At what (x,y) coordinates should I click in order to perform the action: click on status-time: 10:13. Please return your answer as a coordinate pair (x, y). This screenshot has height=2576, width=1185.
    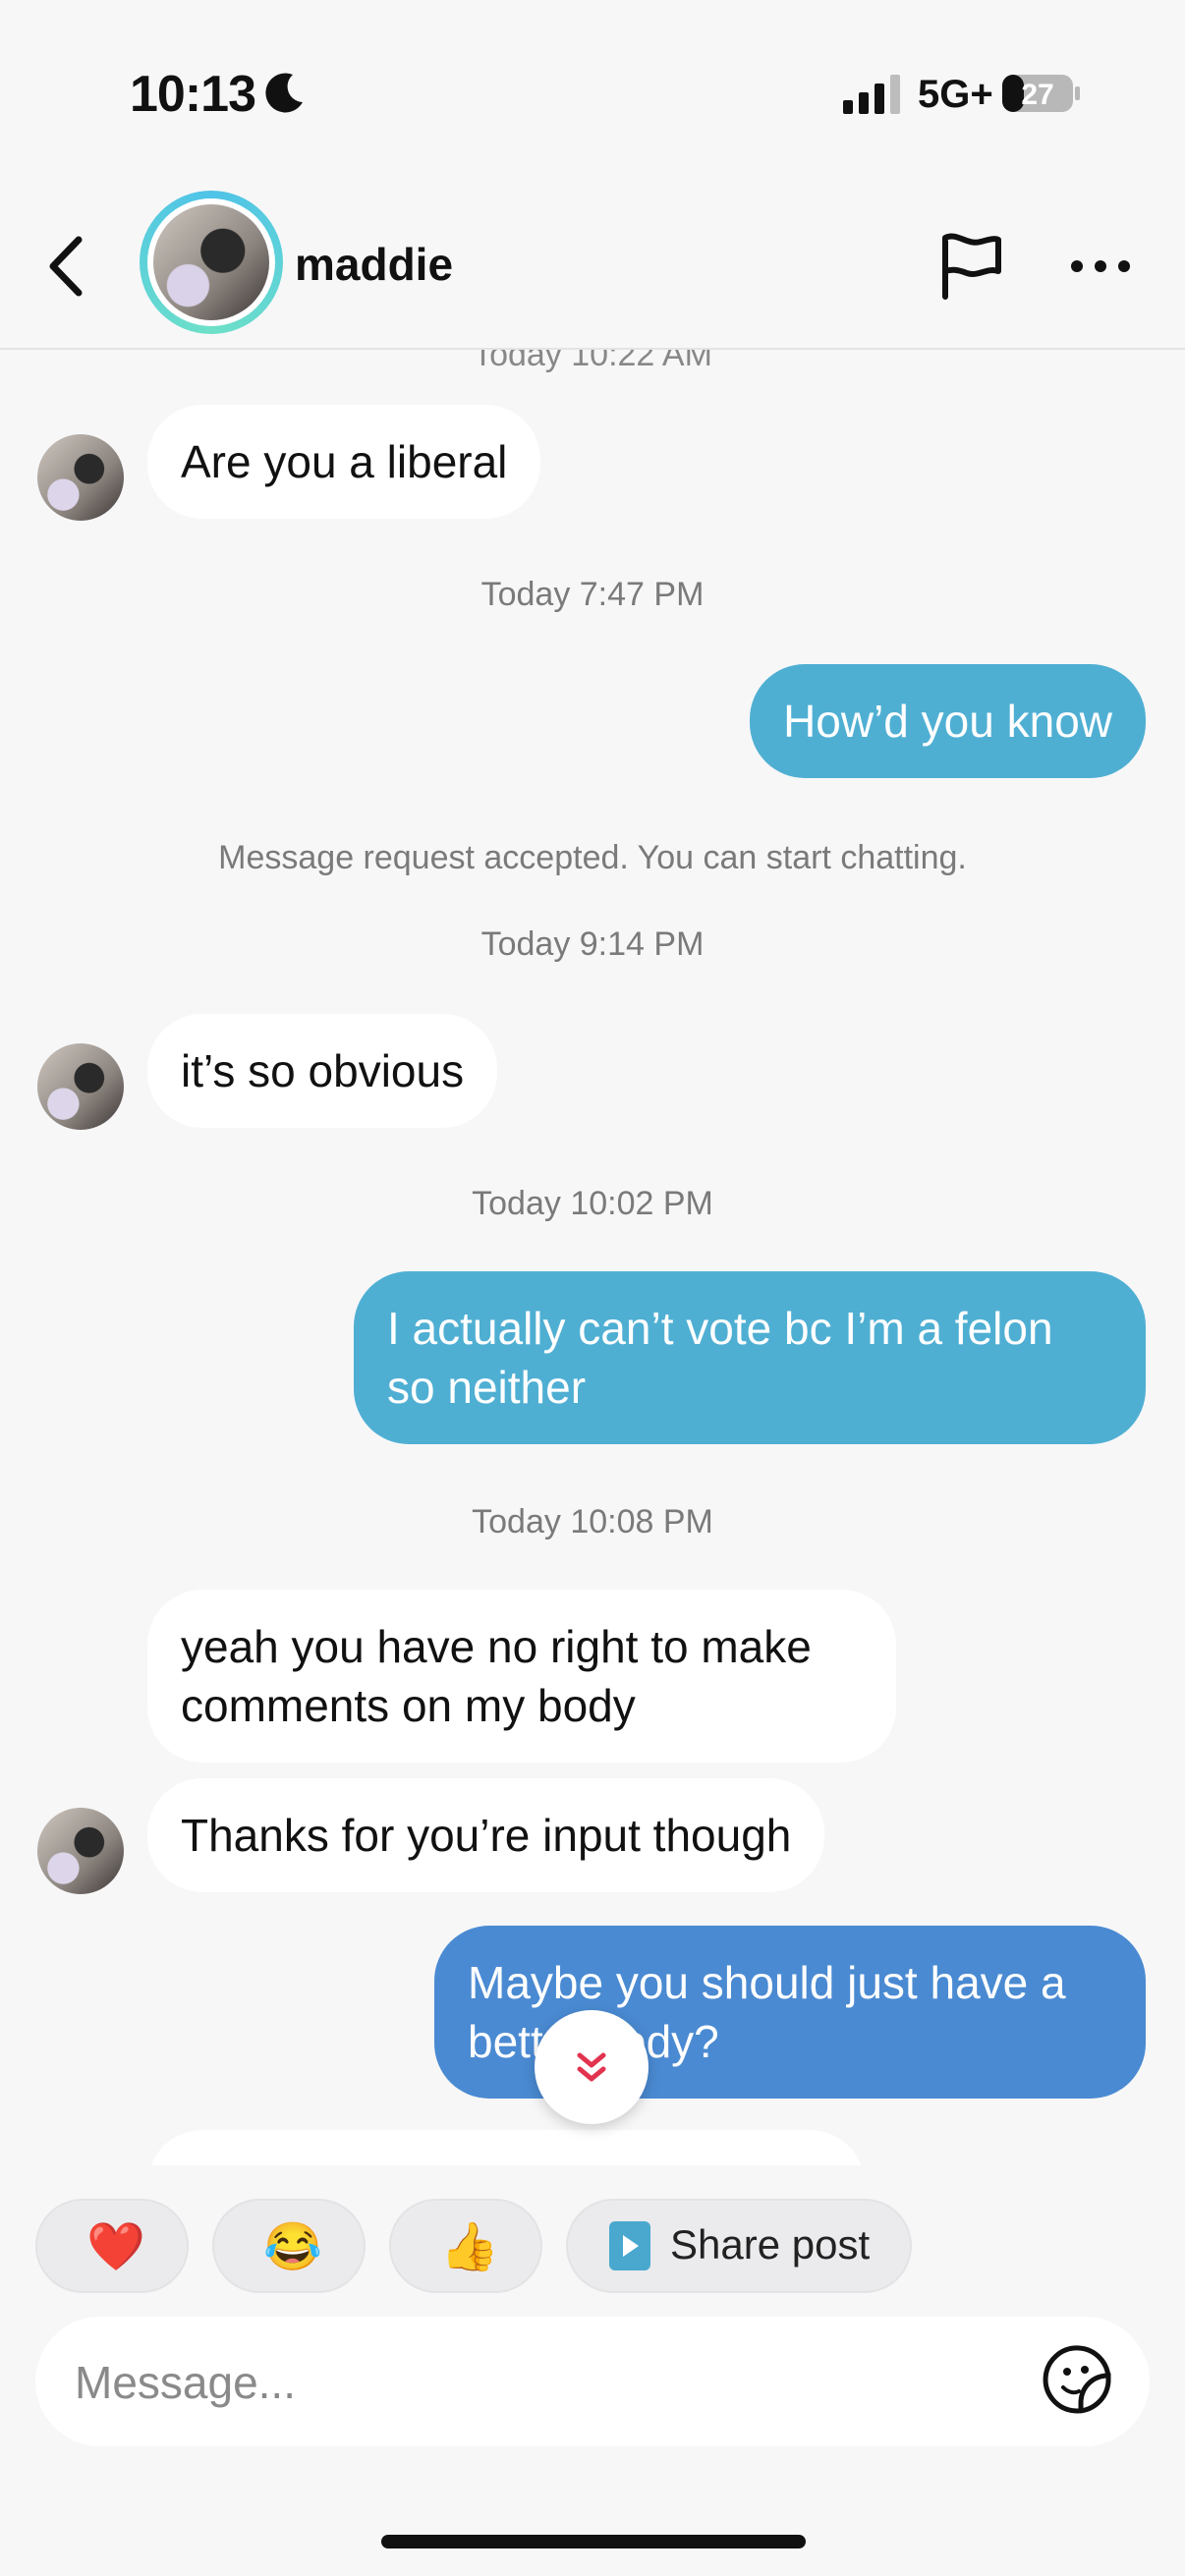
    Looking at the image, I should click on (193, 94).